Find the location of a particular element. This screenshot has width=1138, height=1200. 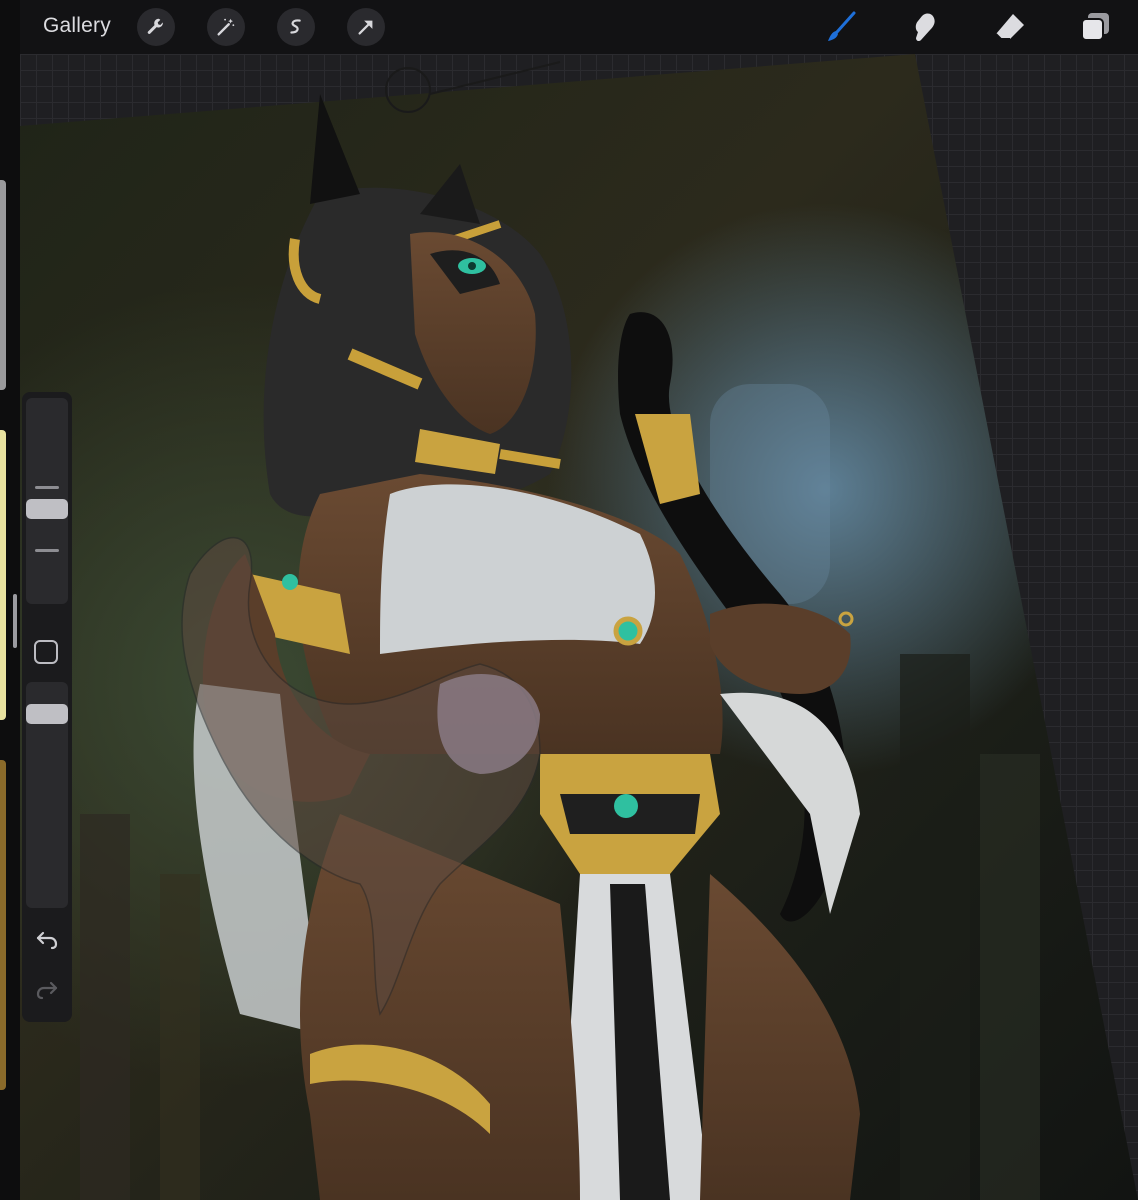

side-sliders-panel is located at coordinates (47, 707).